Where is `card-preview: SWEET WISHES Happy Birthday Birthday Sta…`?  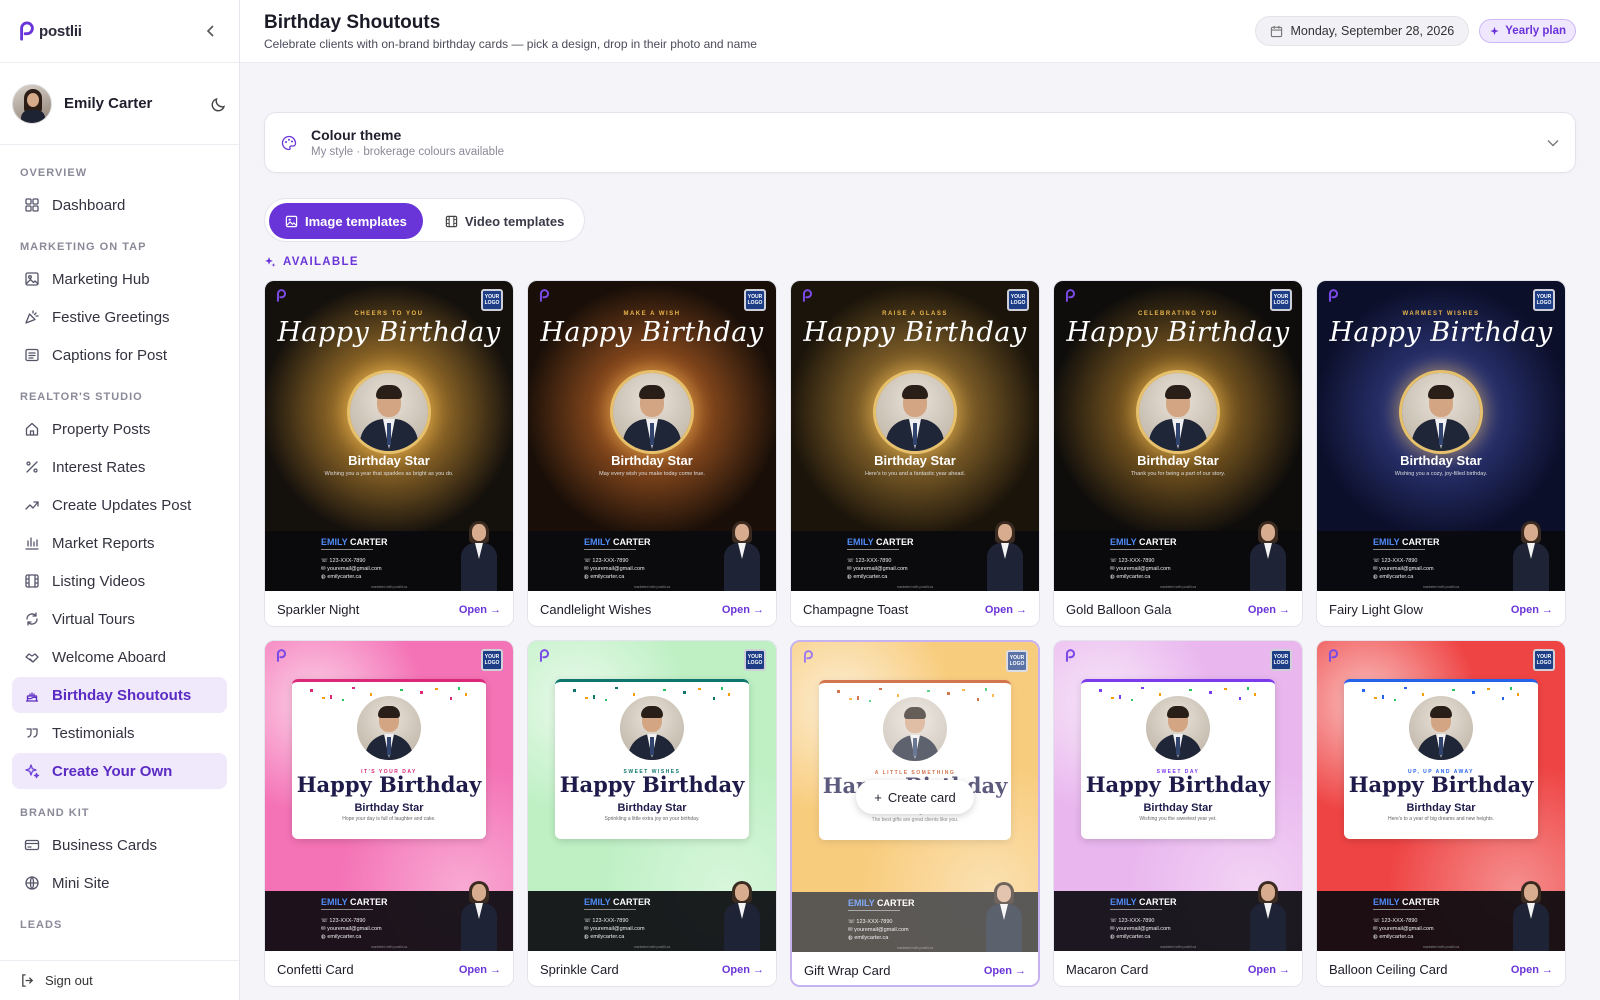
card-preview: SWEET WISHES Happy Birthday Birthday Sta… is located at coordinates (652, 796).